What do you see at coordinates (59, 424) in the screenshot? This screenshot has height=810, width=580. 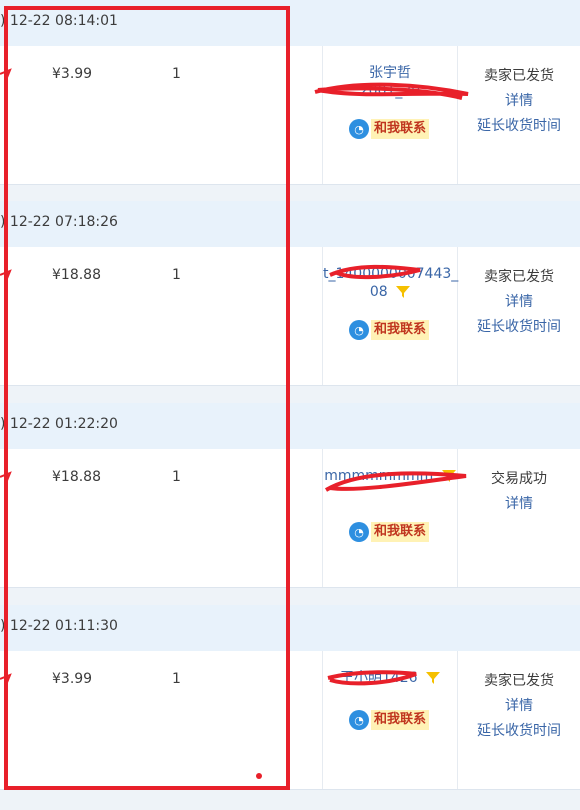 I see `order-date: ) 12-22 01:22:20` at bounding box center [59, 424].